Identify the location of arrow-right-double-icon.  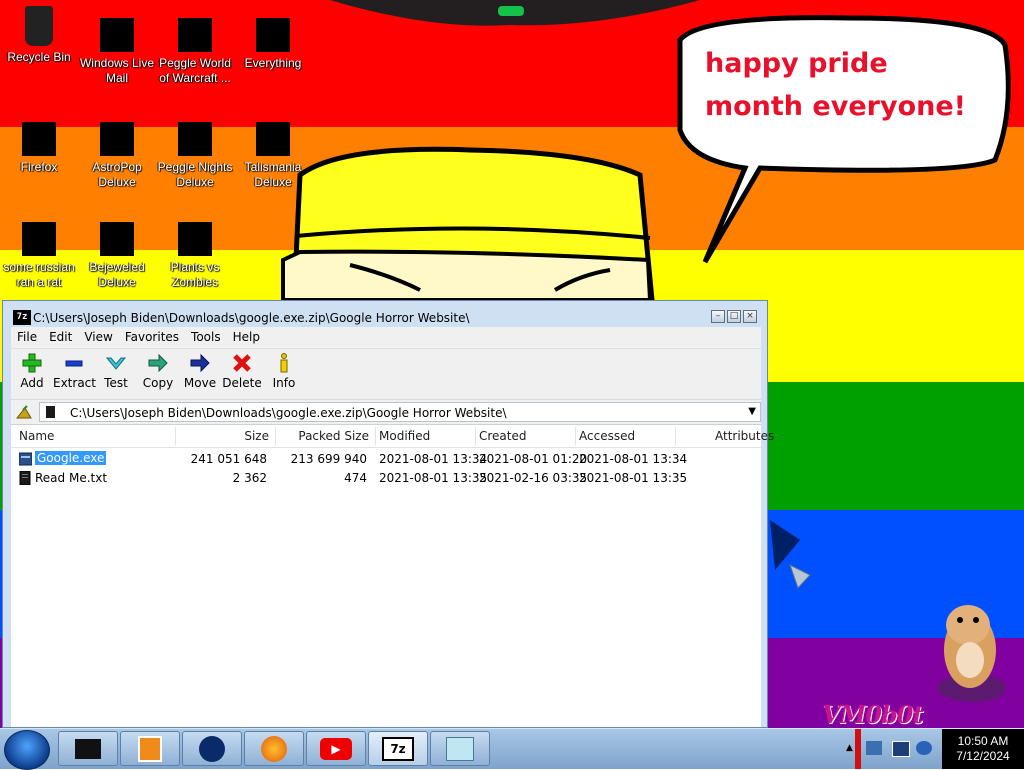
(158, 363).